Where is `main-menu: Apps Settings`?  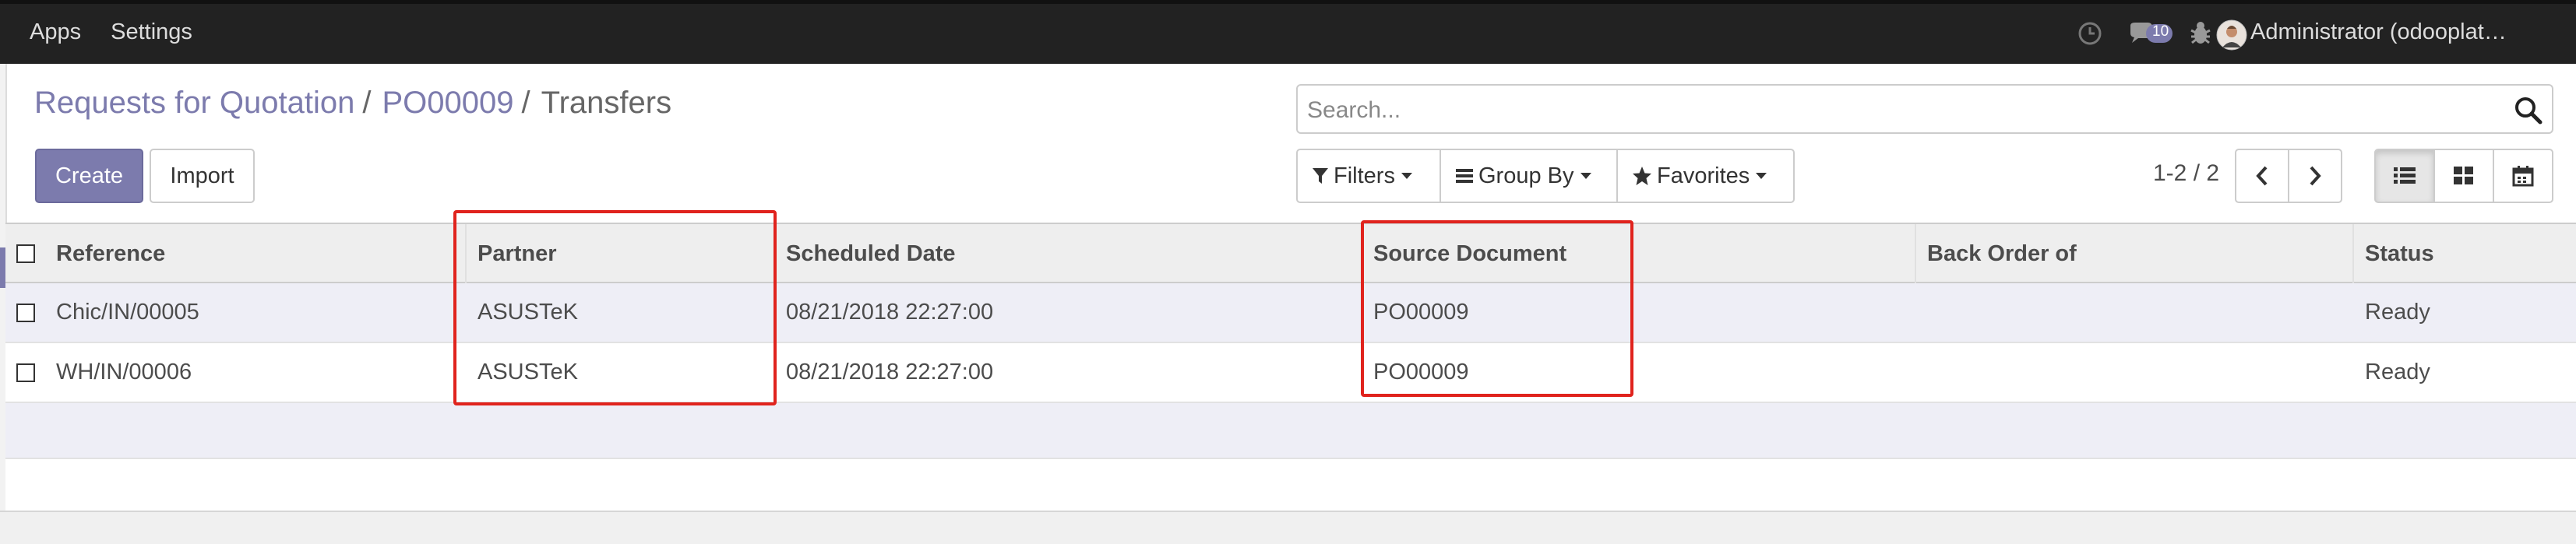
main-menu: Apps Settings is located at coordinates (111, 32).